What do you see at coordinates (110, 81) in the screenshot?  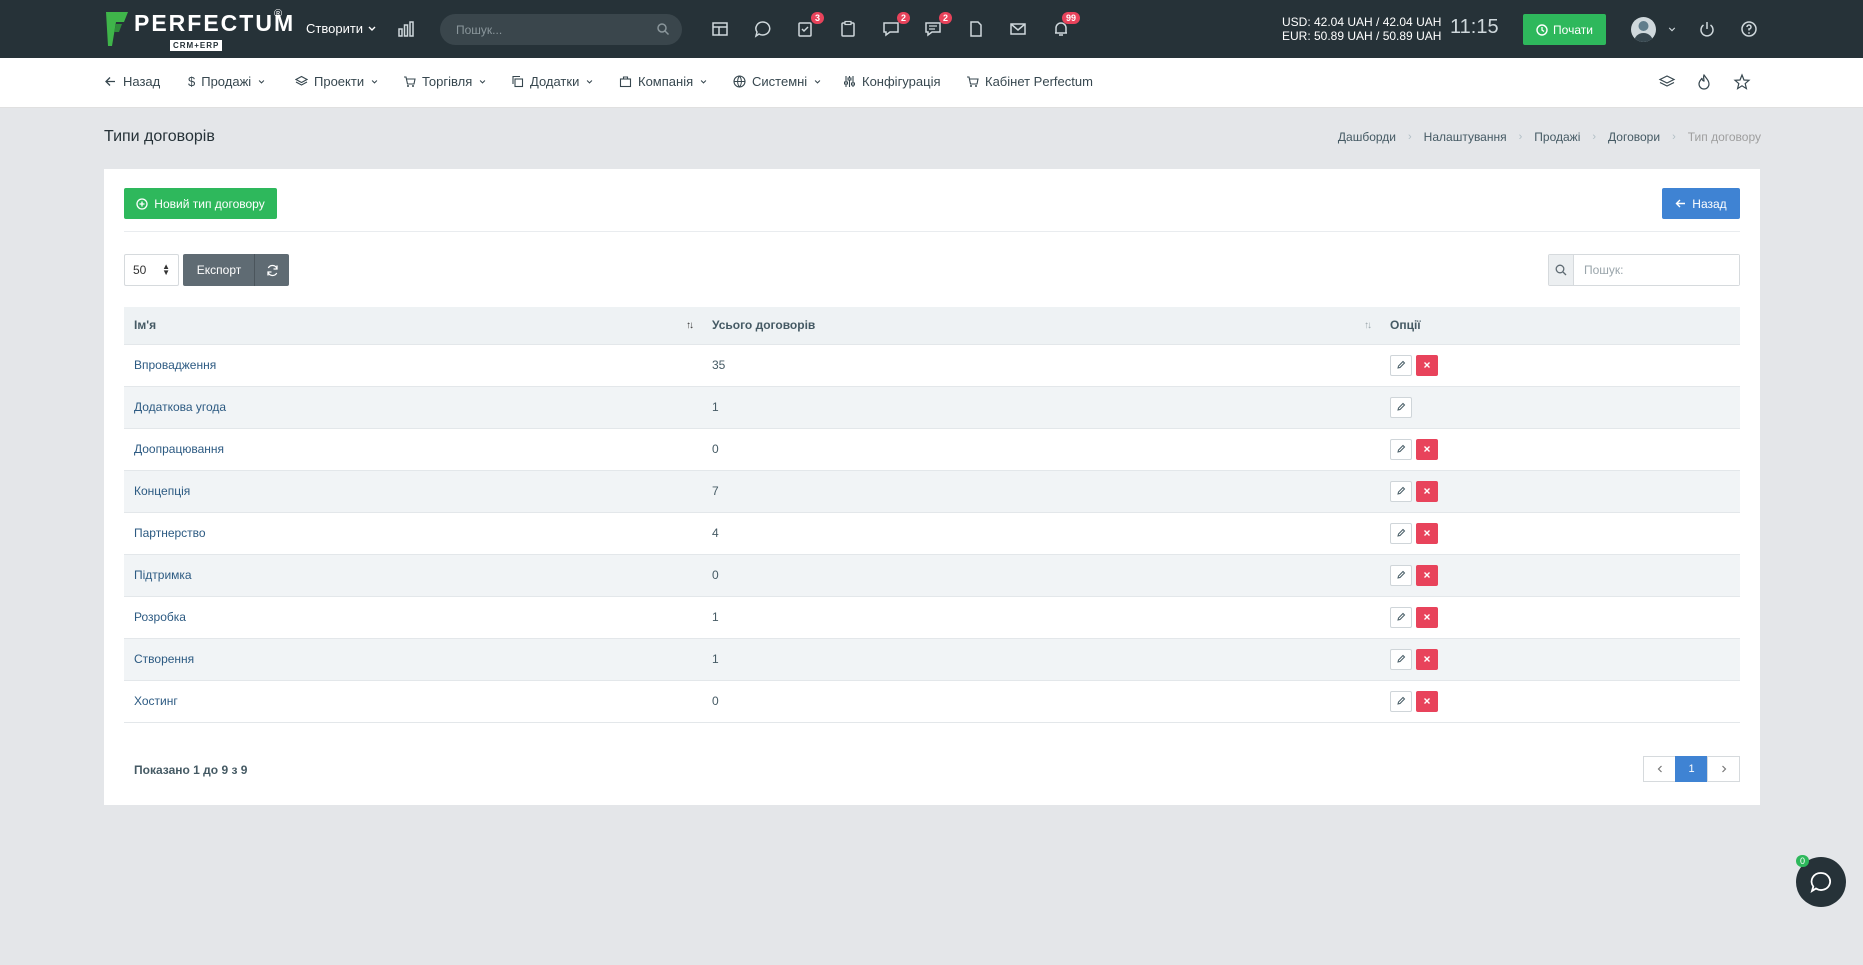 I see `arrow-left-icon` at bounding box center [110, 81].